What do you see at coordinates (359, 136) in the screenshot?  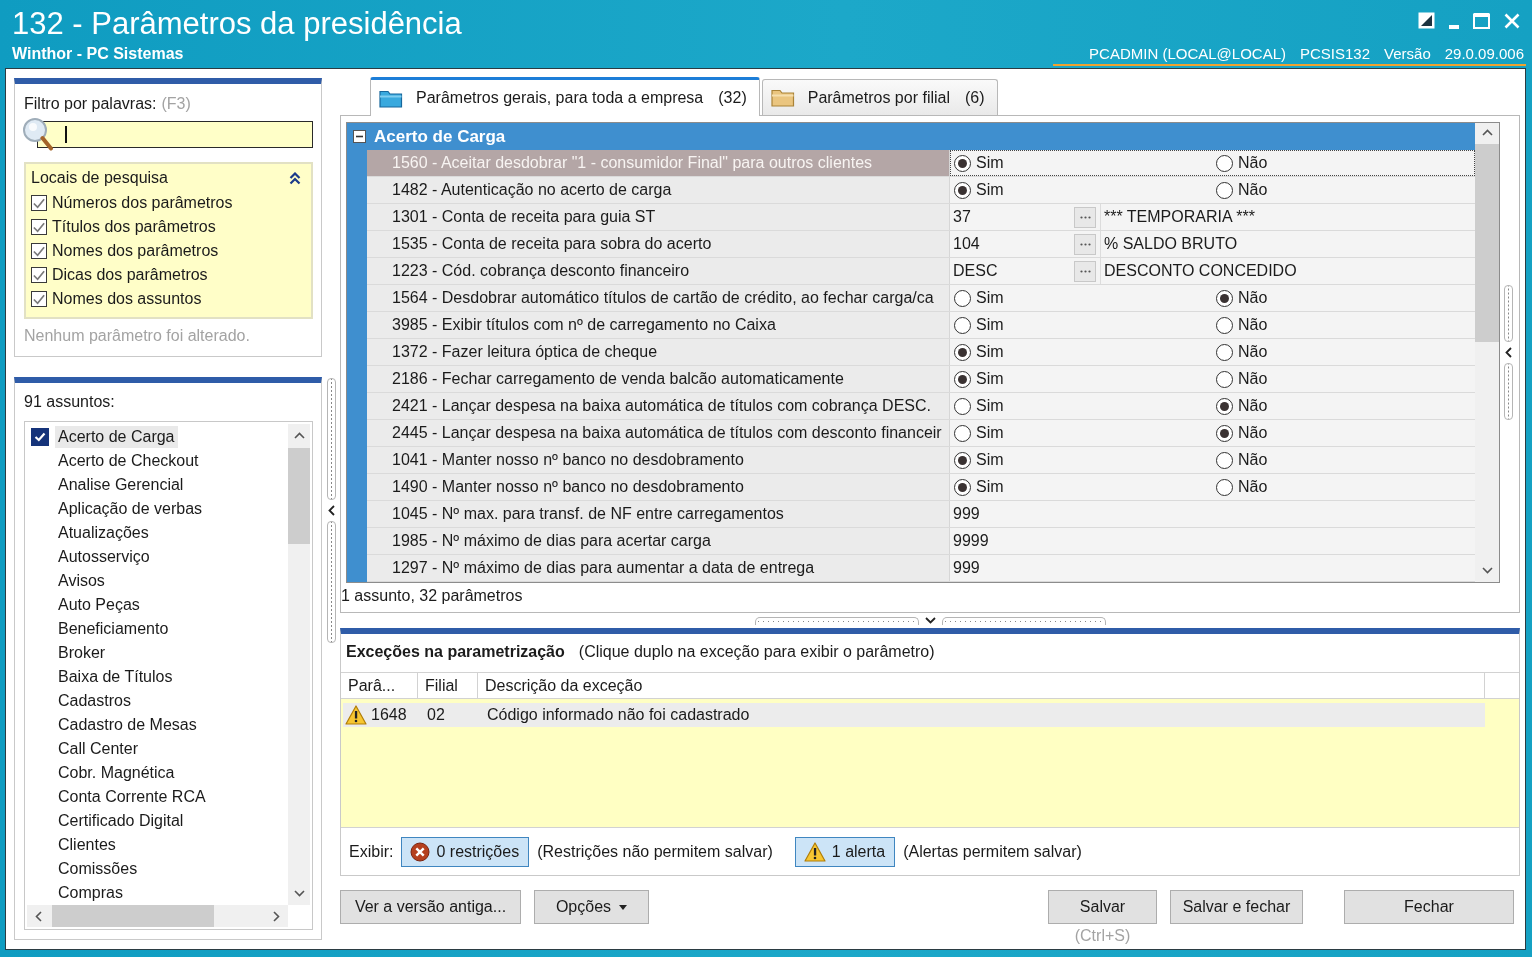 I see `collapse-icon` at bounding box center [359, 136].